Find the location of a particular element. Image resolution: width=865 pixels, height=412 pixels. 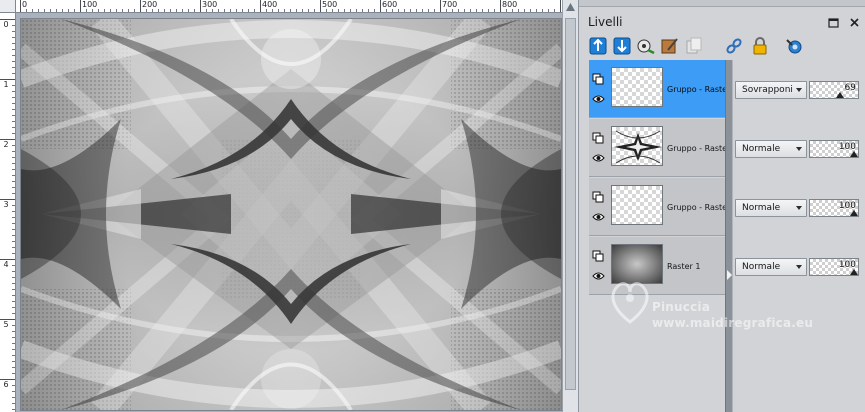

close-icon is located at coordinates (854, 22).